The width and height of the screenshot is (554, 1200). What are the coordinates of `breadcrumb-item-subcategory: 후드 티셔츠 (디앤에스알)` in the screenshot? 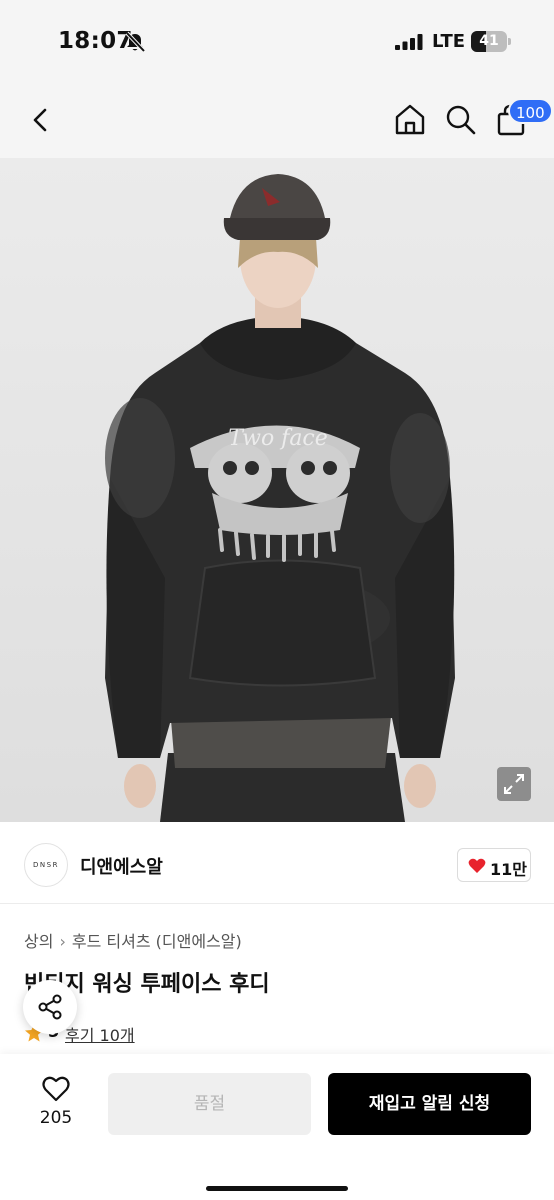 It's located at (157, 941).